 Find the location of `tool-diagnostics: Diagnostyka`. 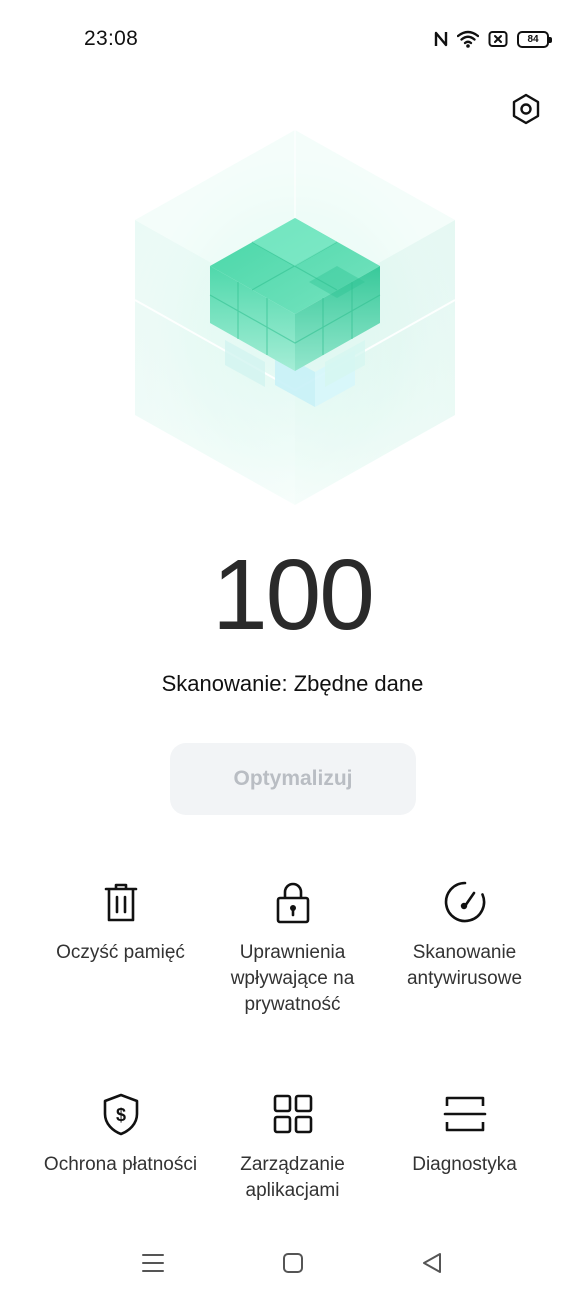

tool-diagnostics: Diagnostyka is located at coordinates (464, 1135).